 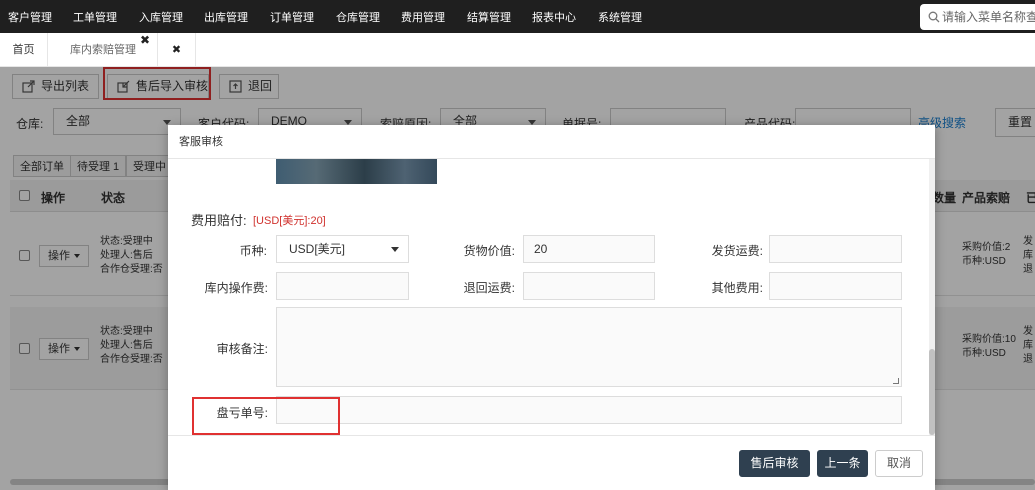 I want to click on chevron-down-icon, so click(x=395, y=249).